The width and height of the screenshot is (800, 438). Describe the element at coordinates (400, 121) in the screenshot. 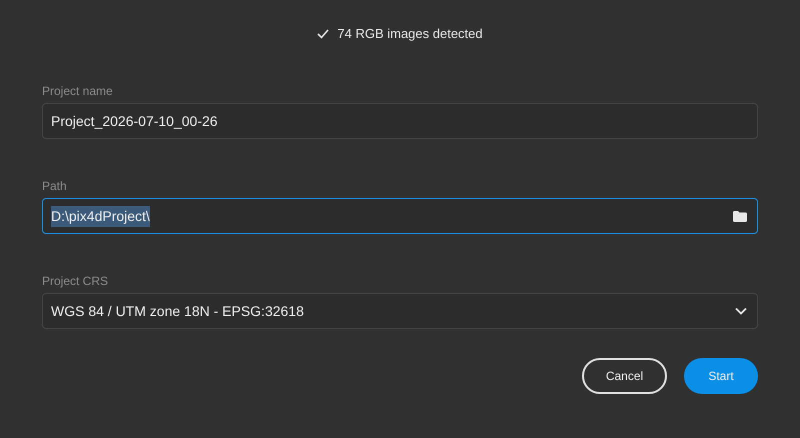

I see `input-field: Project_2026-07-10_00-26` at that location.